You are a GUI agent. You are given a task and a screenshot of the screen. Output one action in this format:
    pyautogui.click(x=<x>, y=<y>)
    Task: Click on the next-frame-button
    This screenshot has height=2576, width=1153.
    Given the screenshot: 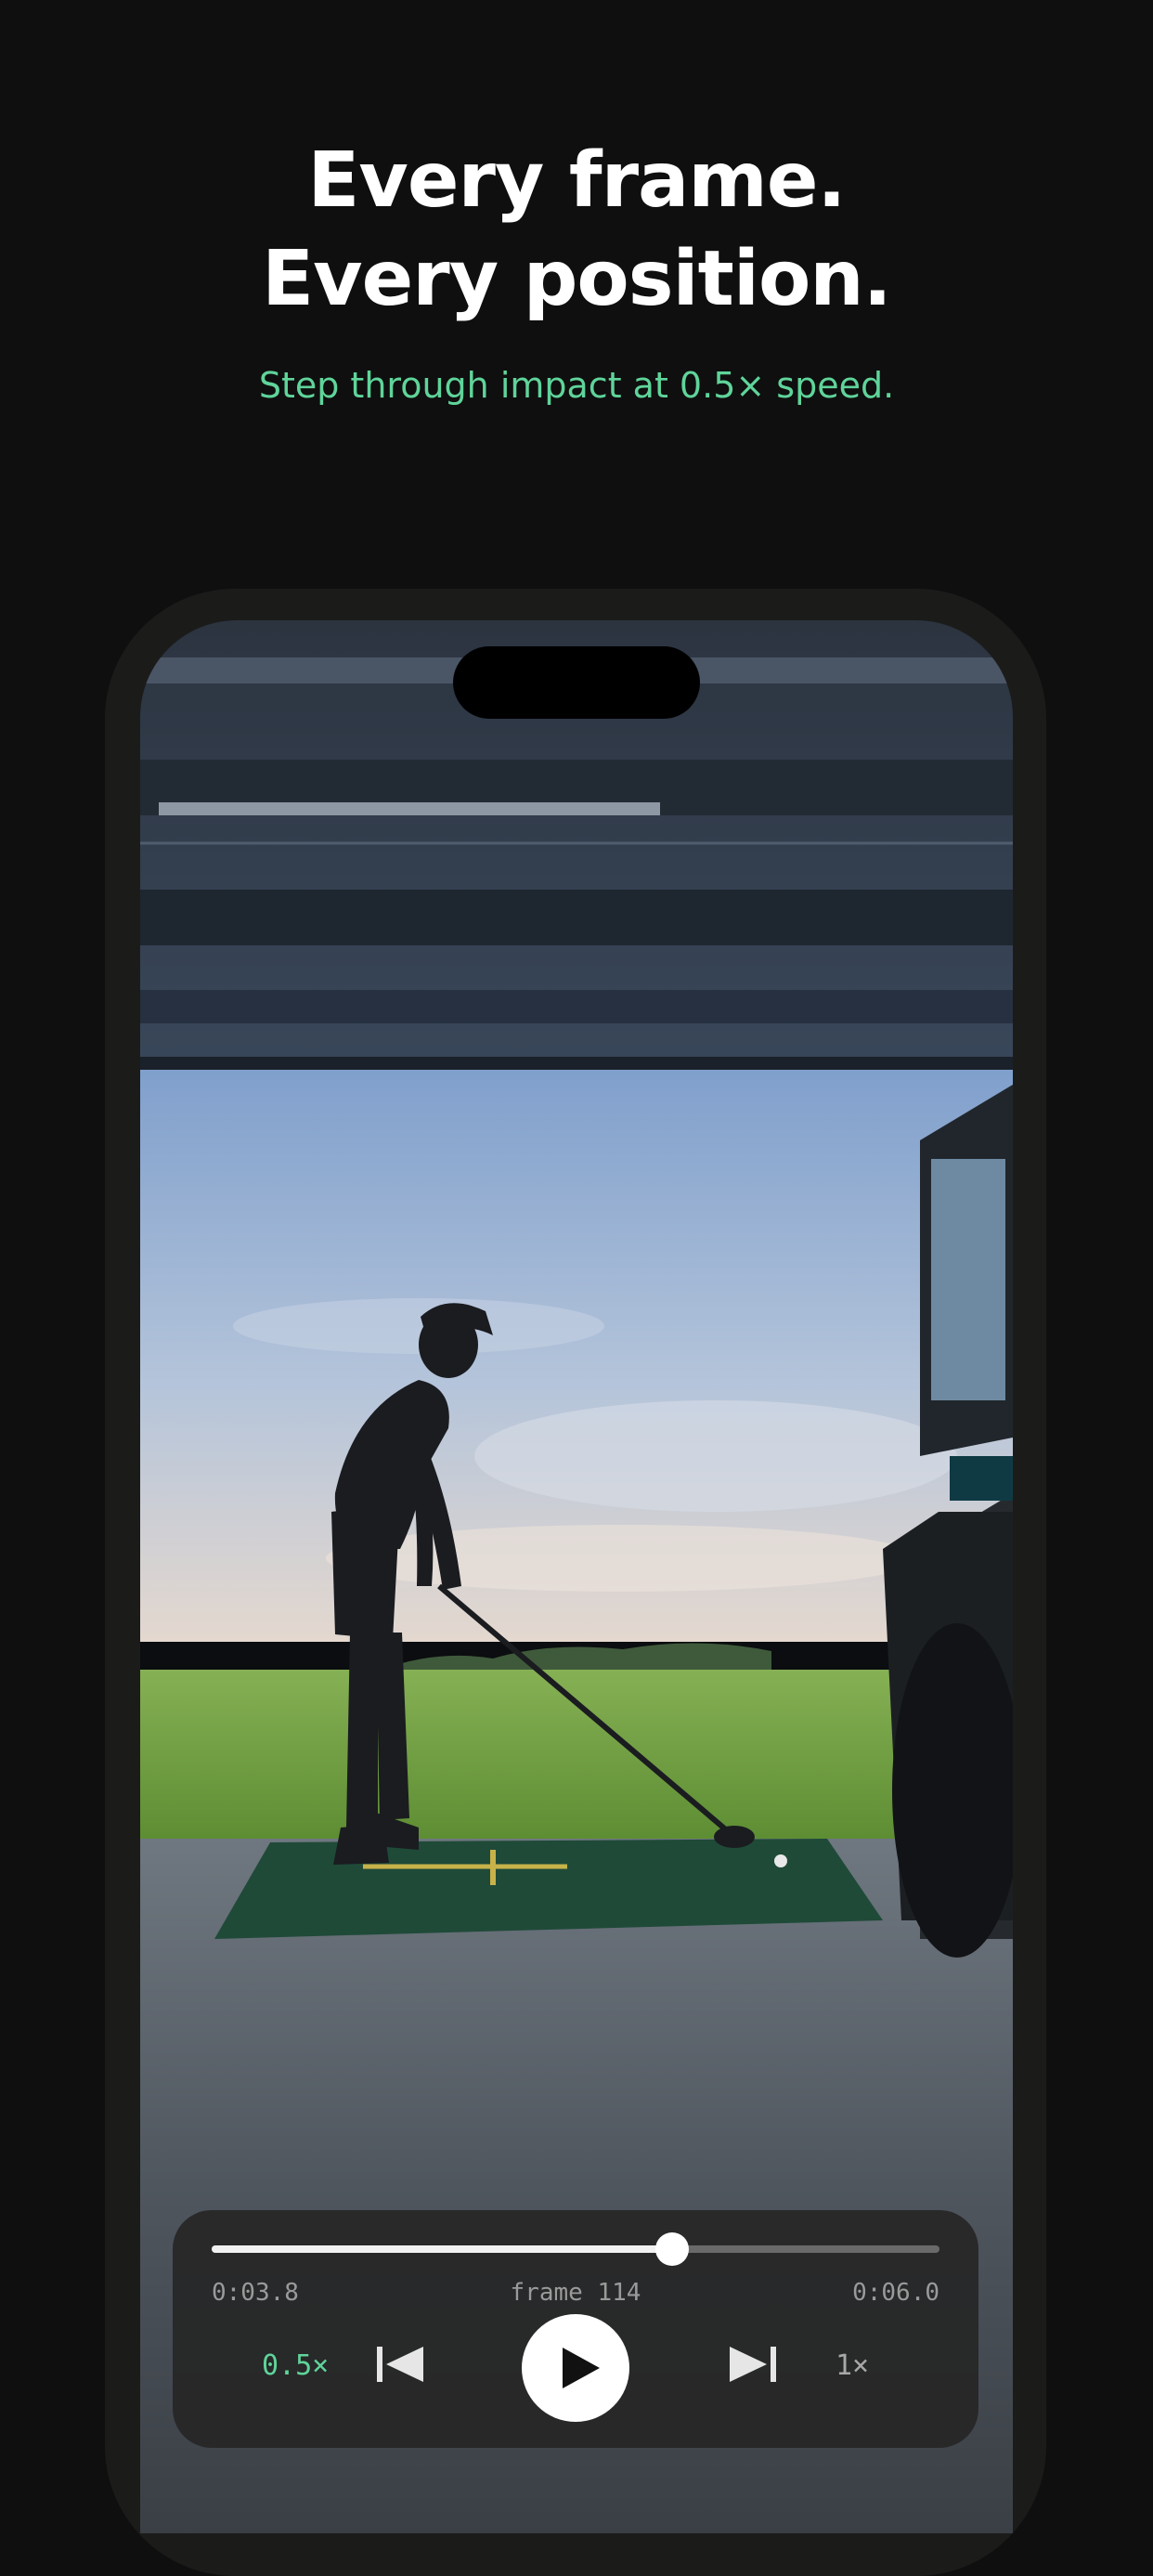 What is the action you would take?
    pyautogui.click(x=753, y=2364)
    